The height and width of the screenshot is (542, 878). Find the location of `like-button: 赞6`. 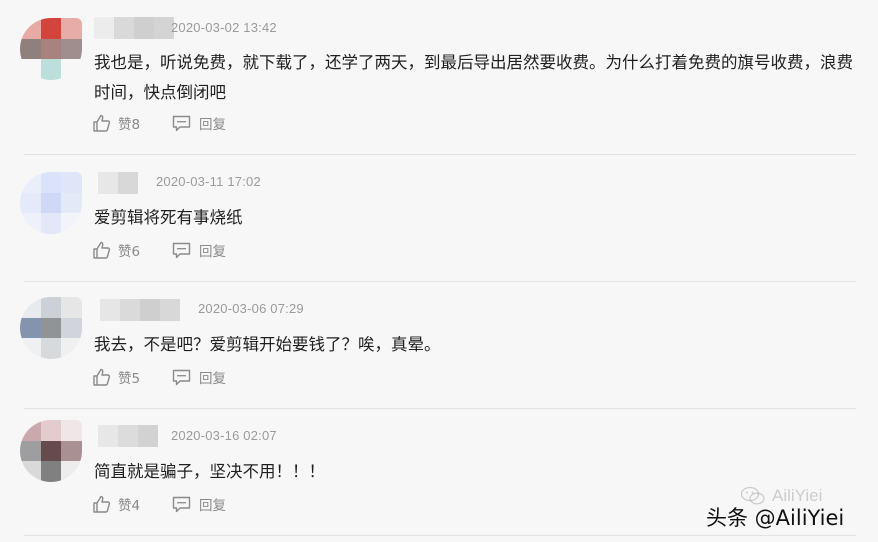

like-button: 赞6 is located at coordinates (125, 250).